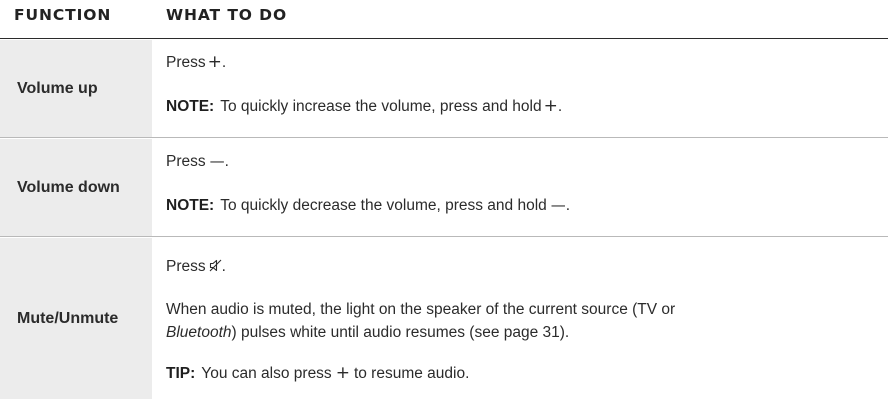 This screenshot has height=399, width=888. What do you see at coordinates (215, 265) in the screenshot?
I see `mute-icon` at bounding box center [215, 265].